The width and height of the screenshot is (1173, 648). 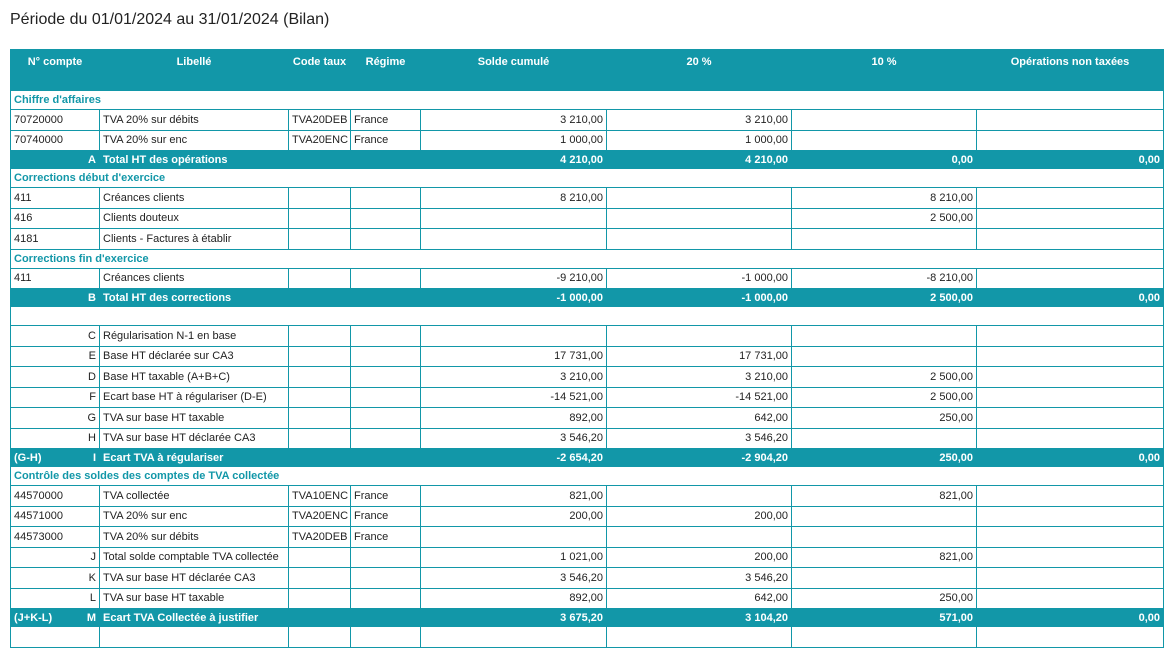 What do you see at coordinates (194, 438) in the screenshot?
I see `cell-libelle: TVA sur base HT déclarée CA3` at bounding box center [194, 438].